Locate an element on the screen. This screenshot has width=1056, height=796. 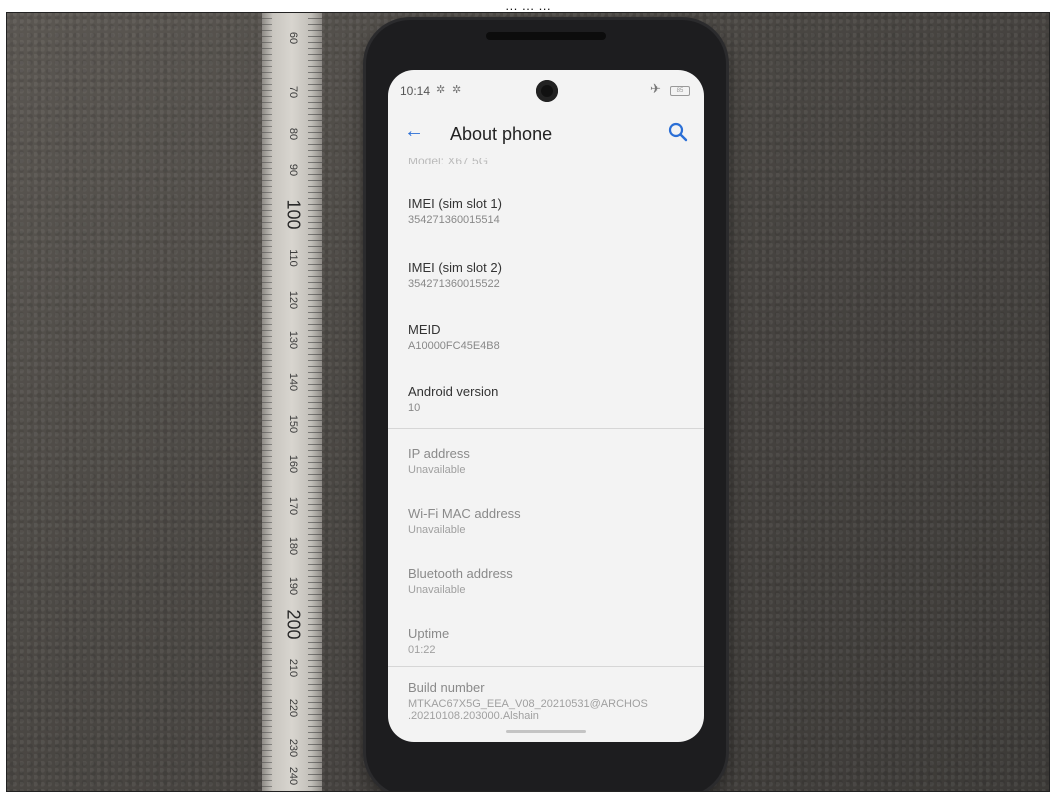
info-item-wifi-mac: Wi-Fi MAC address Unavailable is located at coordinates (553, 521).